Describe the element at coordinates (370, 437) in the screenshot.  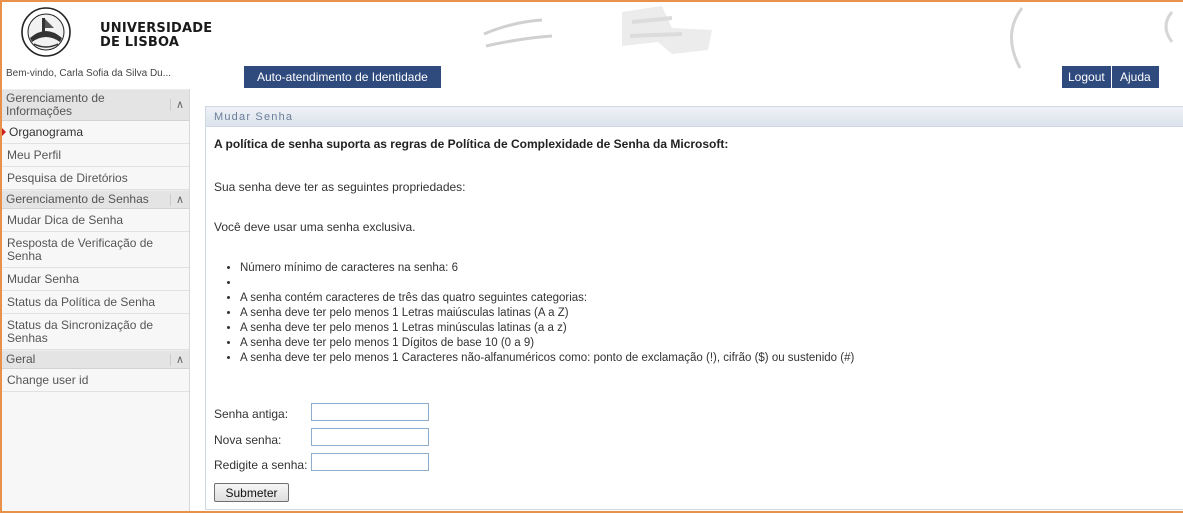
I see `new-password-field` at that location.